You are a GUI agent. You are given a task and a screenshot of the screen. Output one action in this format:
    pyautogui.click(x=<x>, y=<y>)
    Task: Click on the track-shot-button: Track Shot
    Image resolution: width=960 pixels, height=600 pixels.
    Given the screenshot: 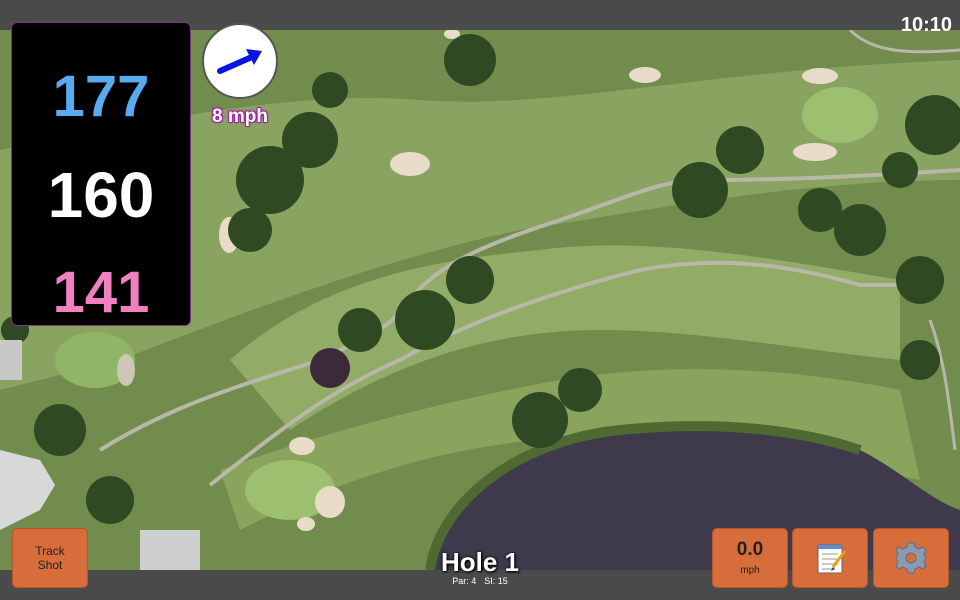 What is the action you would take?
    pyautogui.click(x=50, y=558)
    